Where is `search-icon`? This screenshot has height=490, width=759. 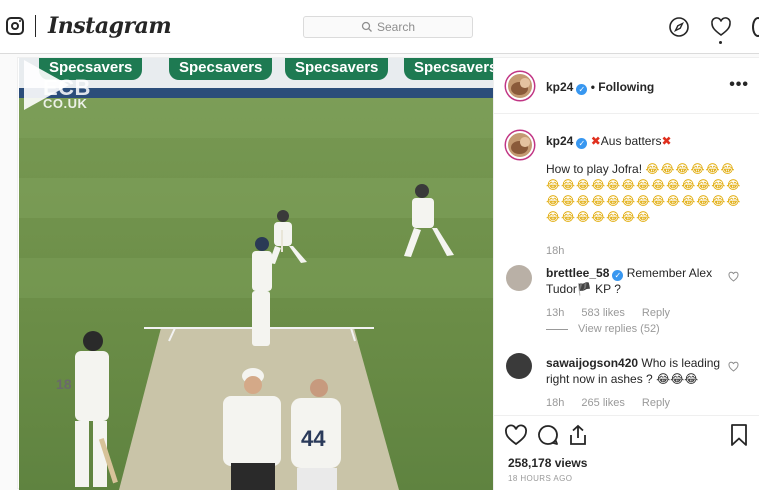
search-icon is located at coordinates (366, 26).